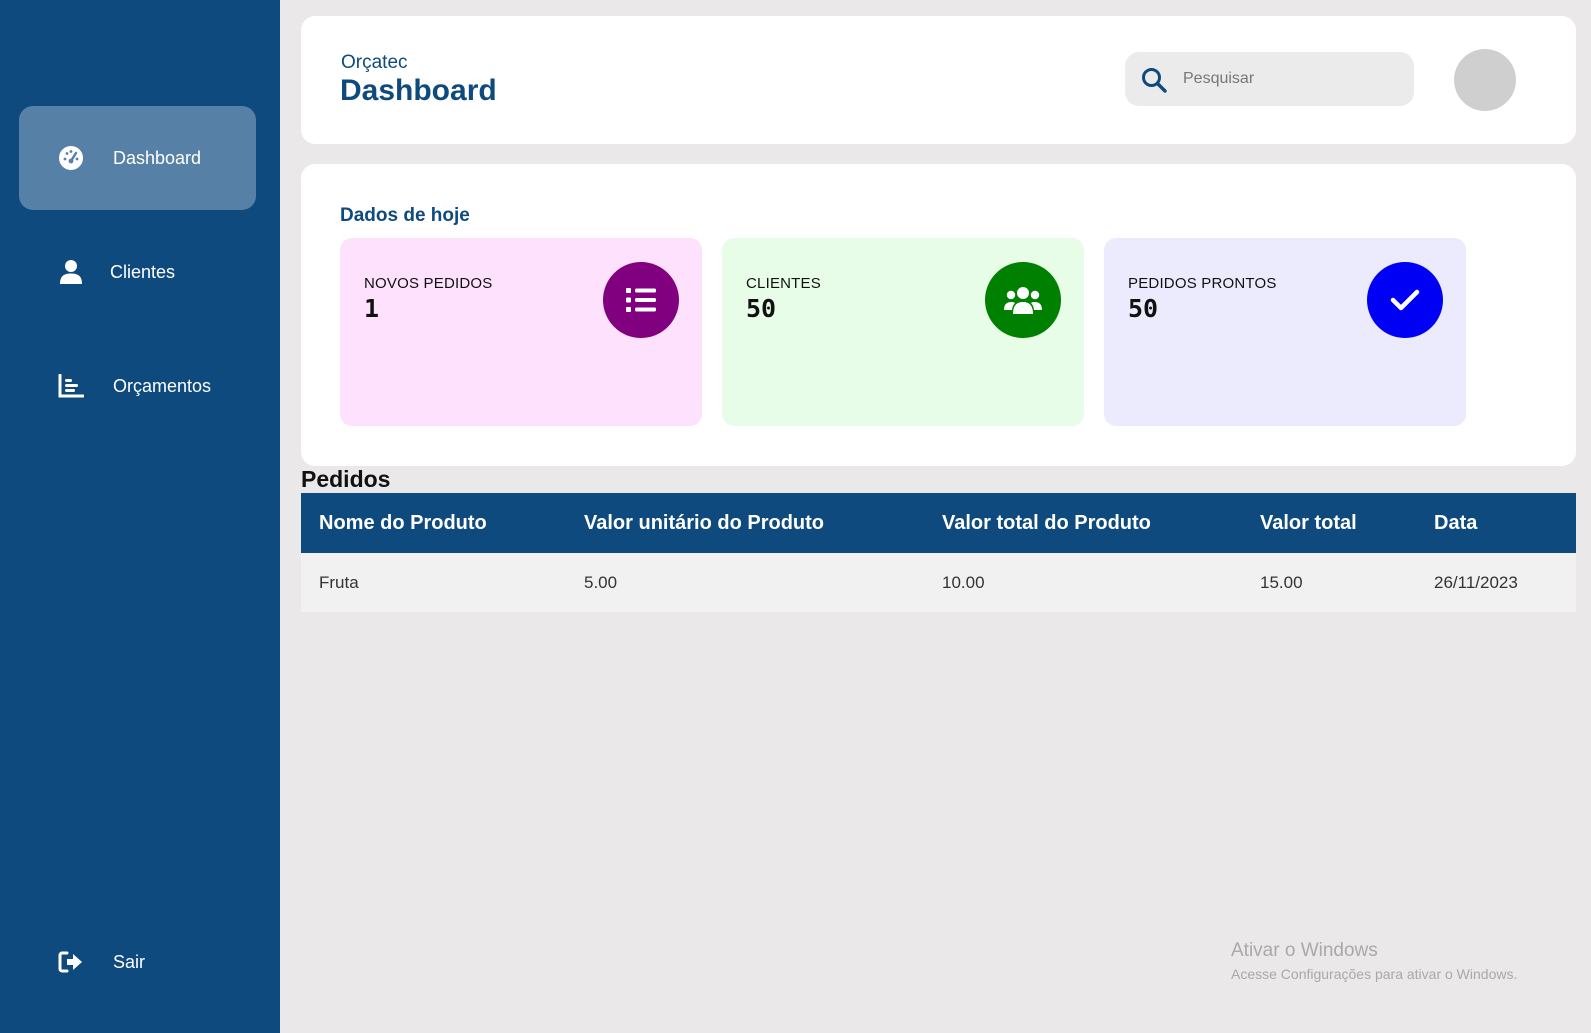 The height and width of the screenshot is (1033, 1591). Describe the element at coordinates (1083, 582) in the screenshot. I see `table-cell: 10.00` at that location.